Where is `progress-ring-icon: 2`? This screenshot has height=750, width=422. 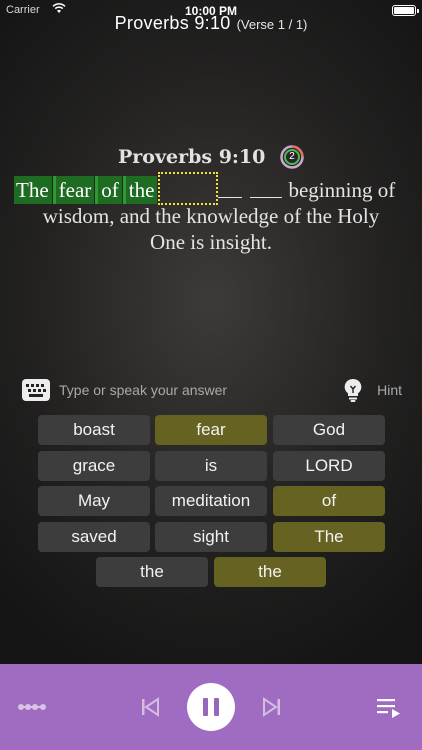
progress-ring-icon: 2 is located at coordinates (292, 157).